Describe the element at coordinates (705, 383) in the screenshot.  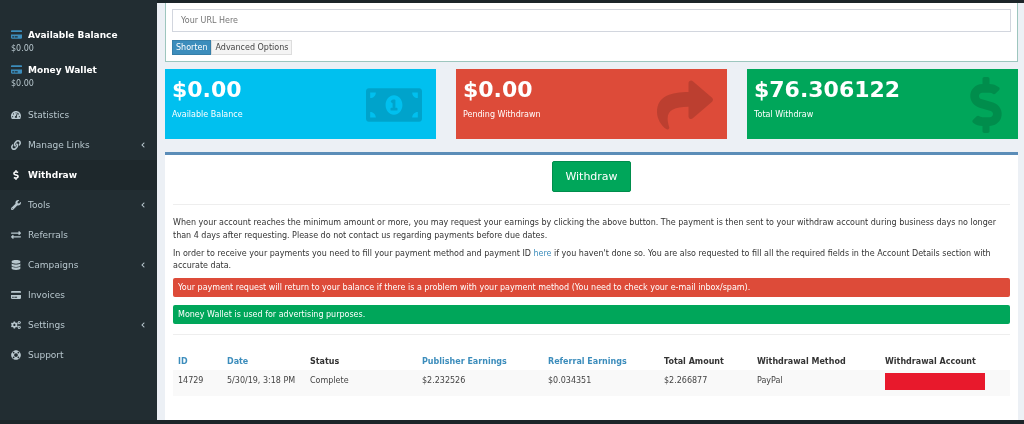
I see `table-cell: $2.266877` at that location.